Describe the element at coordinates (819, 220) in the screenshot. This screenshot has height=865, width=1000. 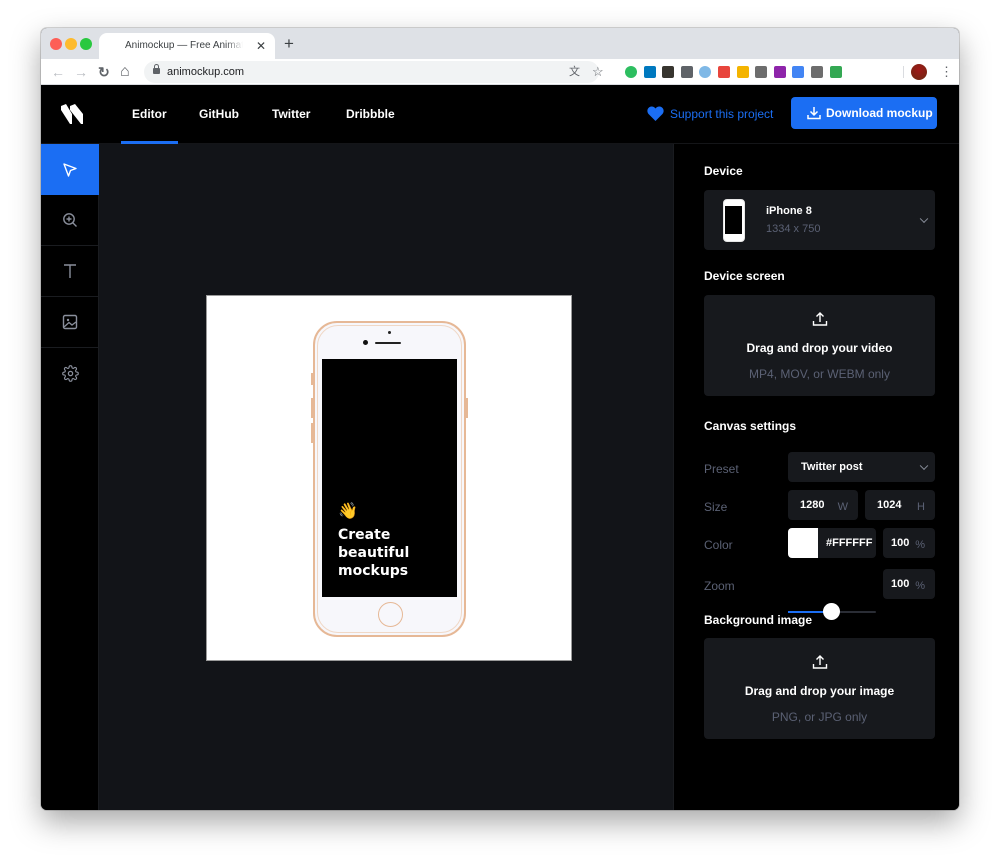
I see `device-select: iPhone 8 1334 x 750` at that location.